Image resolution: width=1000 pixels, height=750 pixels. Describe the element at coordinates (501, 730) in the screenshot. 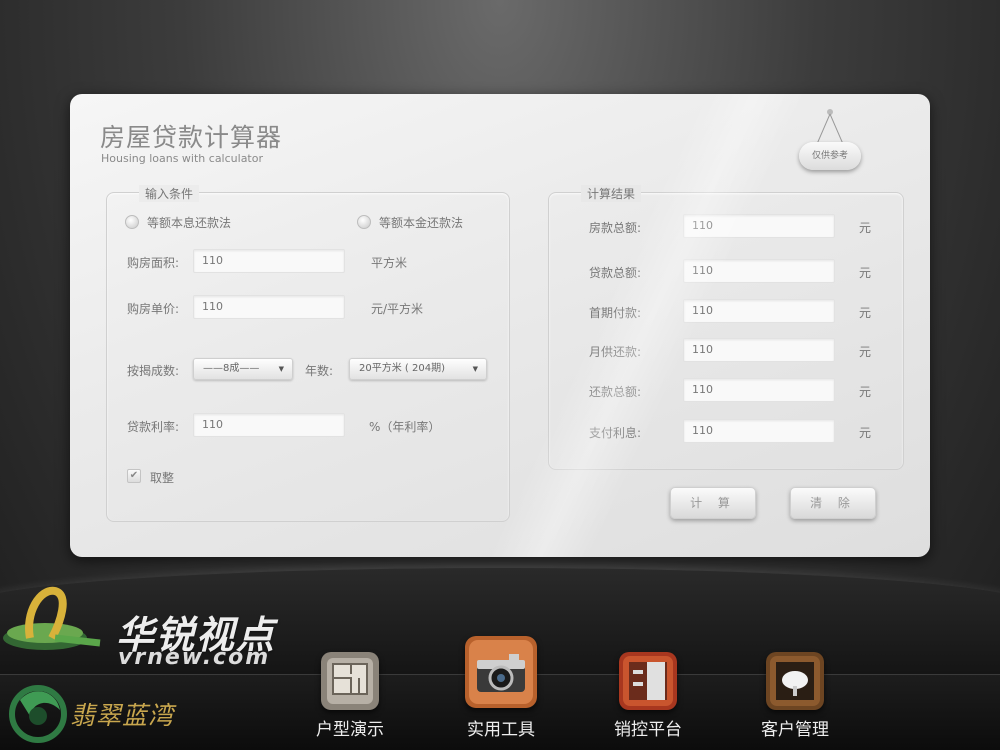

I see `nav-label: 实用工具` at that location.